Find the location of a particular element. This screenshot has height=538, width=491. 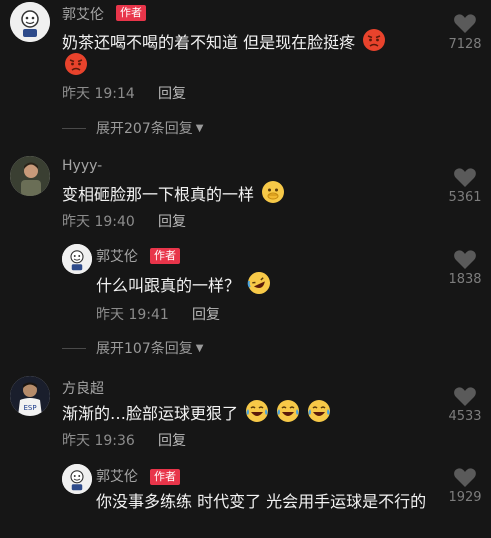

comment-time: 昨天 19:14 is located at coordinates (98, 94).